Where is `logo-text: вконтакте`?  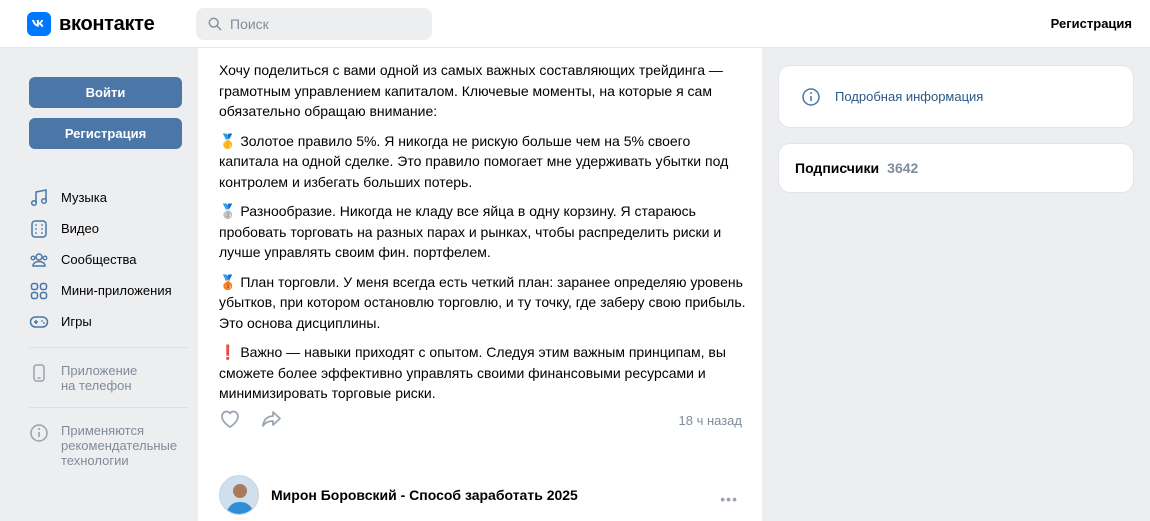 logo-text: вконтакте is located at coordinates (107, 23).